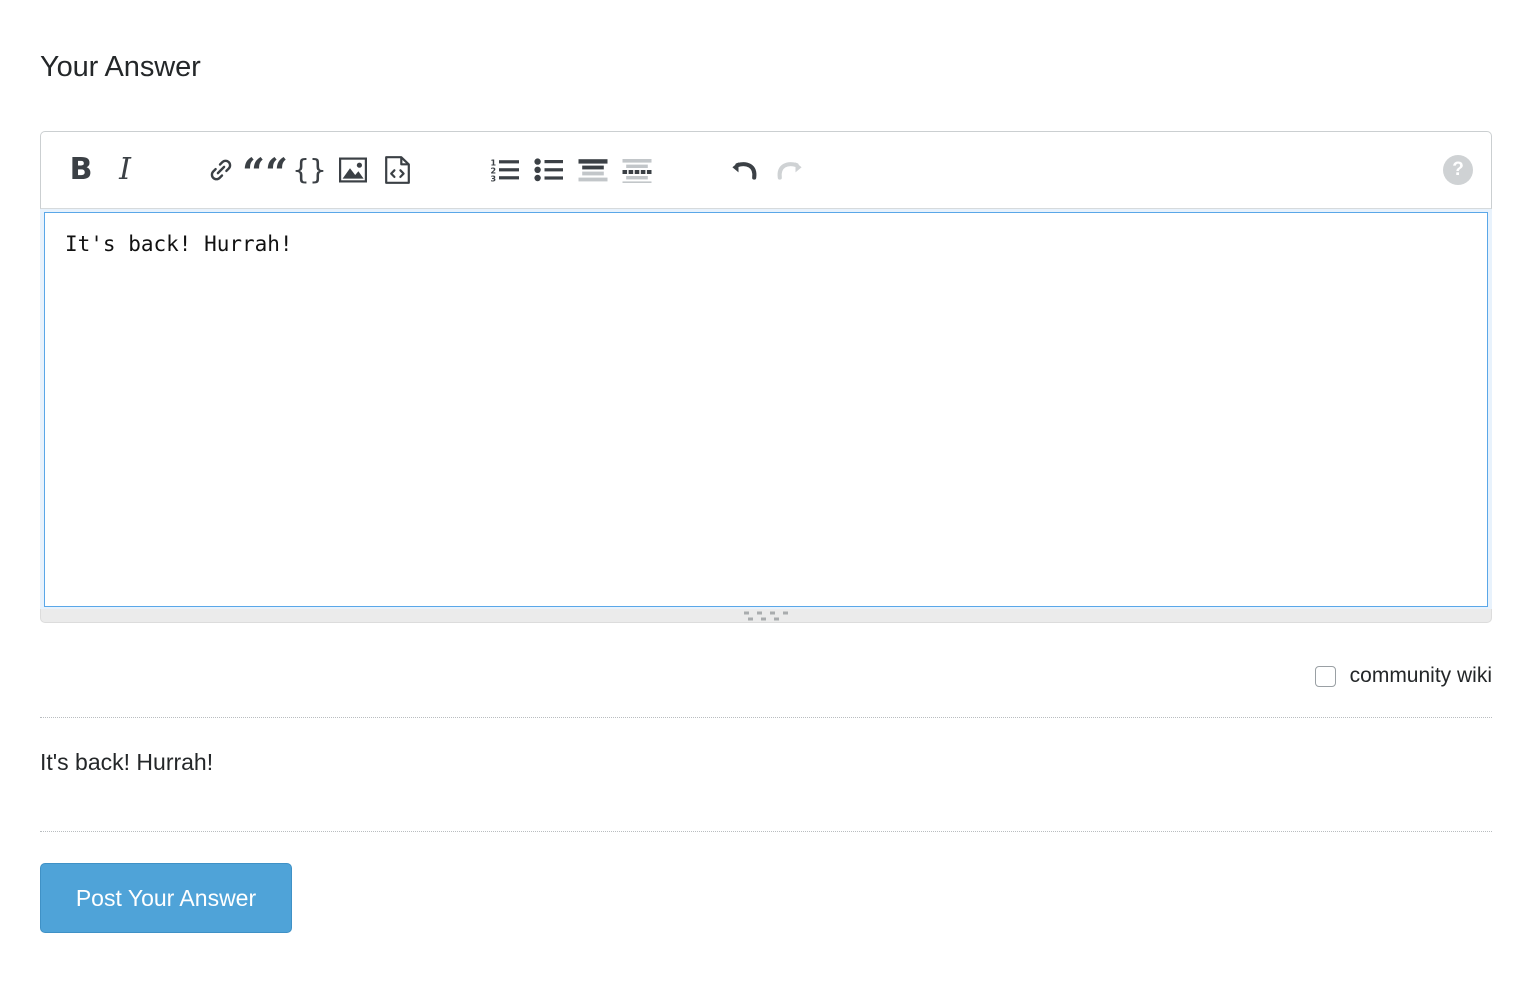 Image resolution: width=1524 pixels, height=982 pixels. What do you see at coordinates (637, 170) in the screenshot?
I see `horizontal-rule-icon` at bounding box center [637, 170].